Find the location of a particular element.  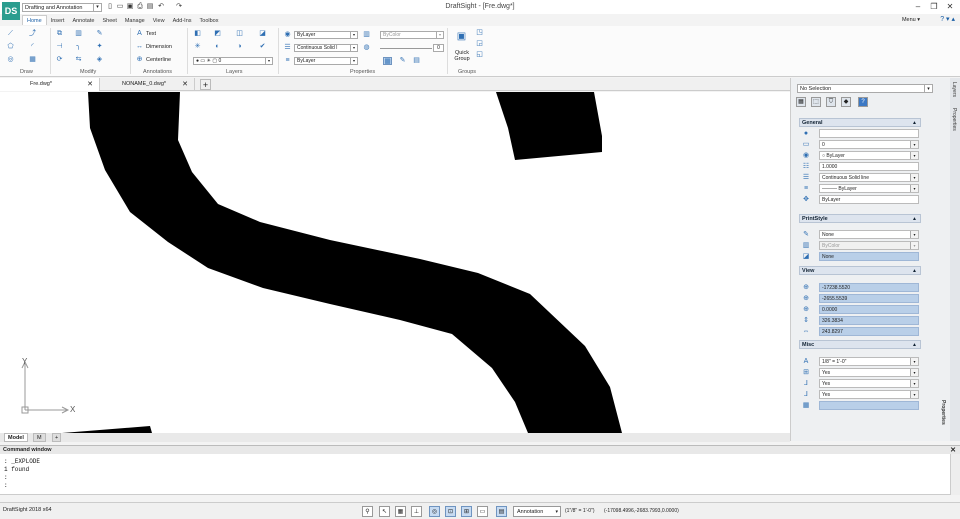

tab-insert: Insert is located at coordinates (58, 21).